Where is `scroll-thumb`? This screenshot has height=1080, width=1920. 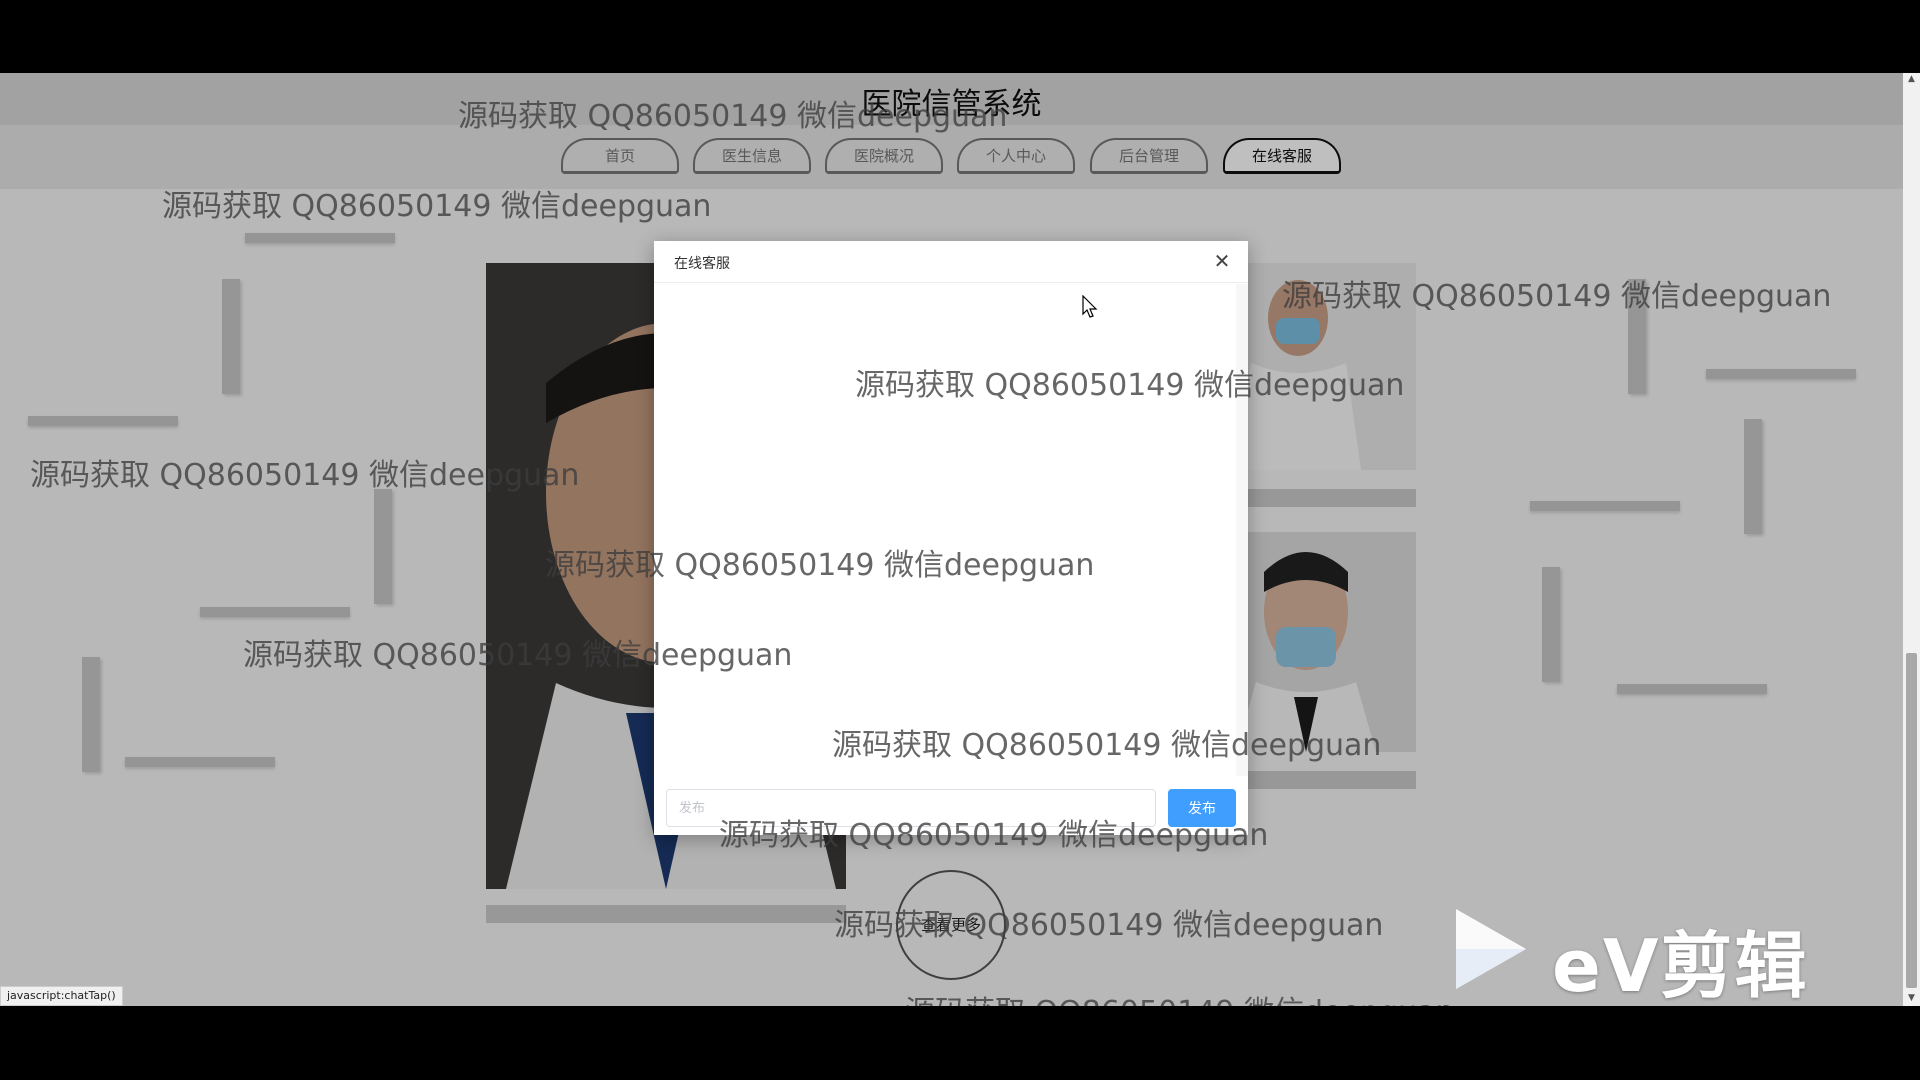 scroll-thumb is located at coordinates (1911, 820).